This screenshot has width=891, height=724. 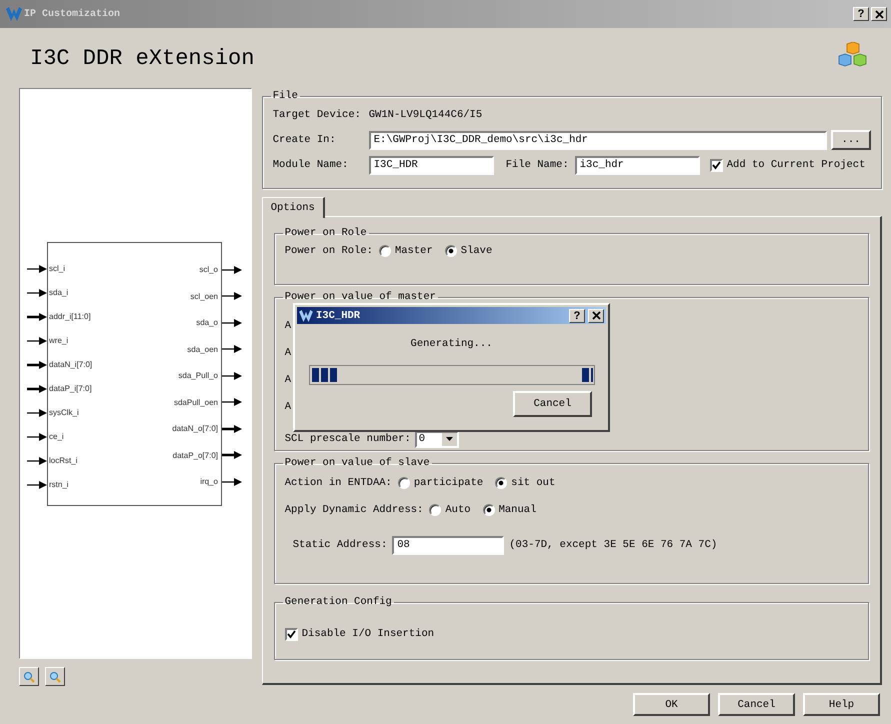 What do you see at coordinates (304, 140) in the screenshot?
I see `field-label: Create In:` at bounding box center [304, 140].